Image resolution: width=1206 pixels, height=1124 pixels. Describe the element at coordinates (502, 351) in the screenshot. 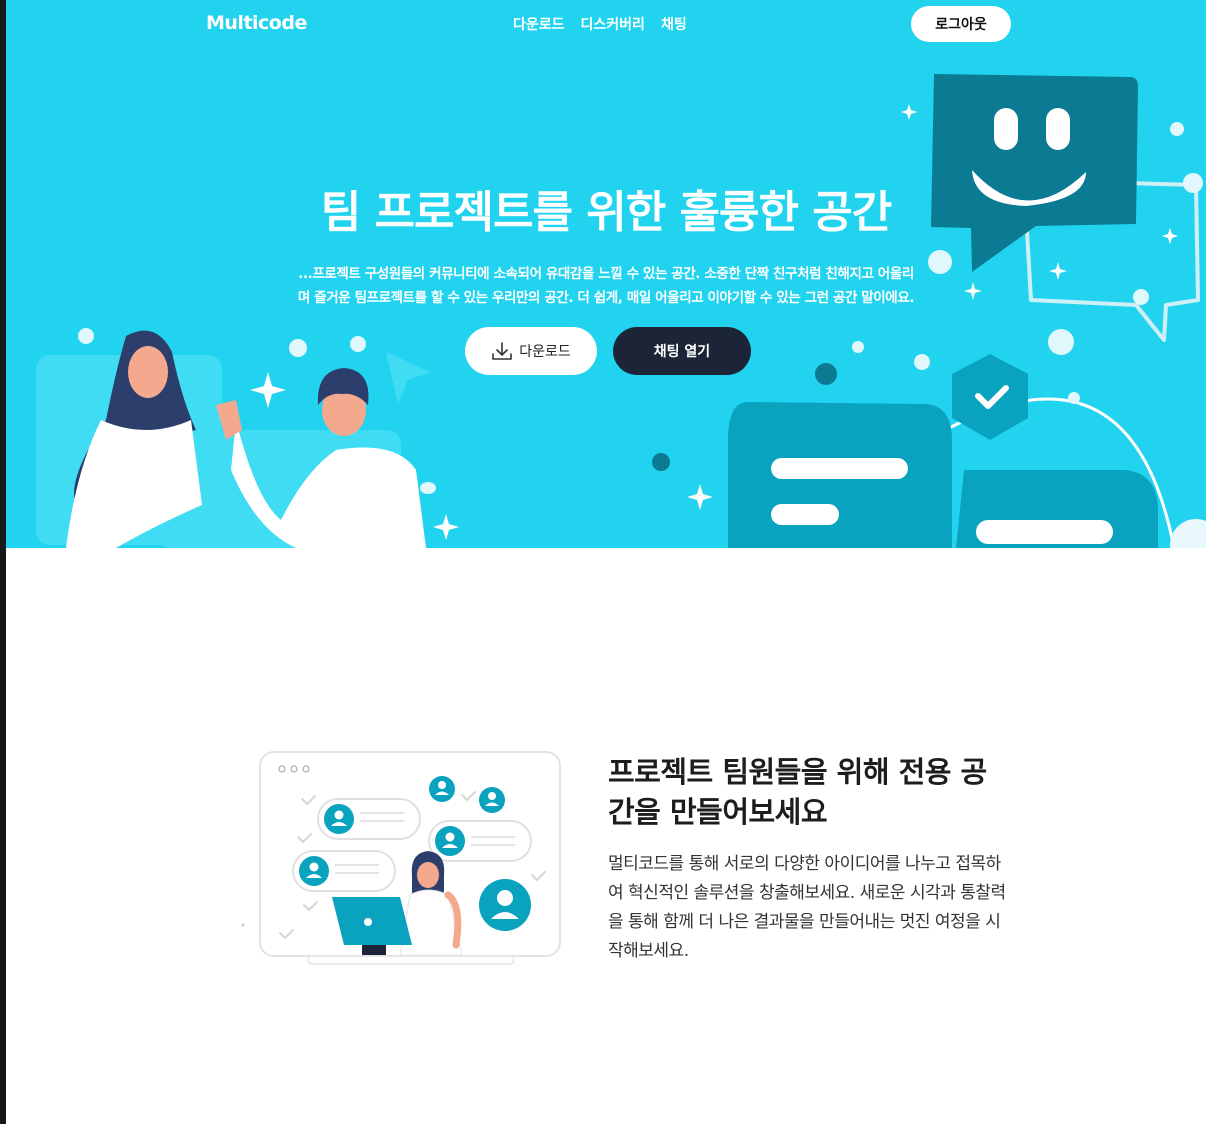

I see `download-icon` at that location.